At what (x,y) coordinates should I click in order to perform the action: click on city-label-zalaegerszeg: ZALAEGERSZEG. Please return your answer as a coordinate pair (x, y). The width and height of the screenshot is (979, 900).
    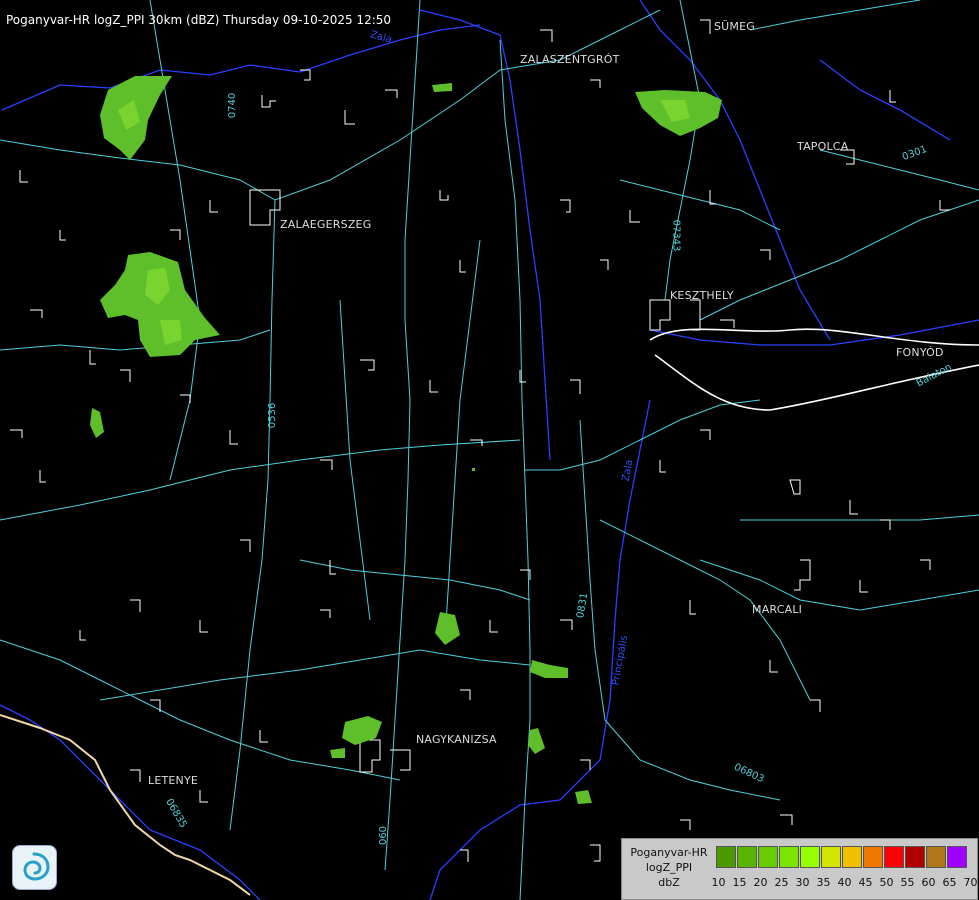
    Looking at the image, I should click on (326, 224).